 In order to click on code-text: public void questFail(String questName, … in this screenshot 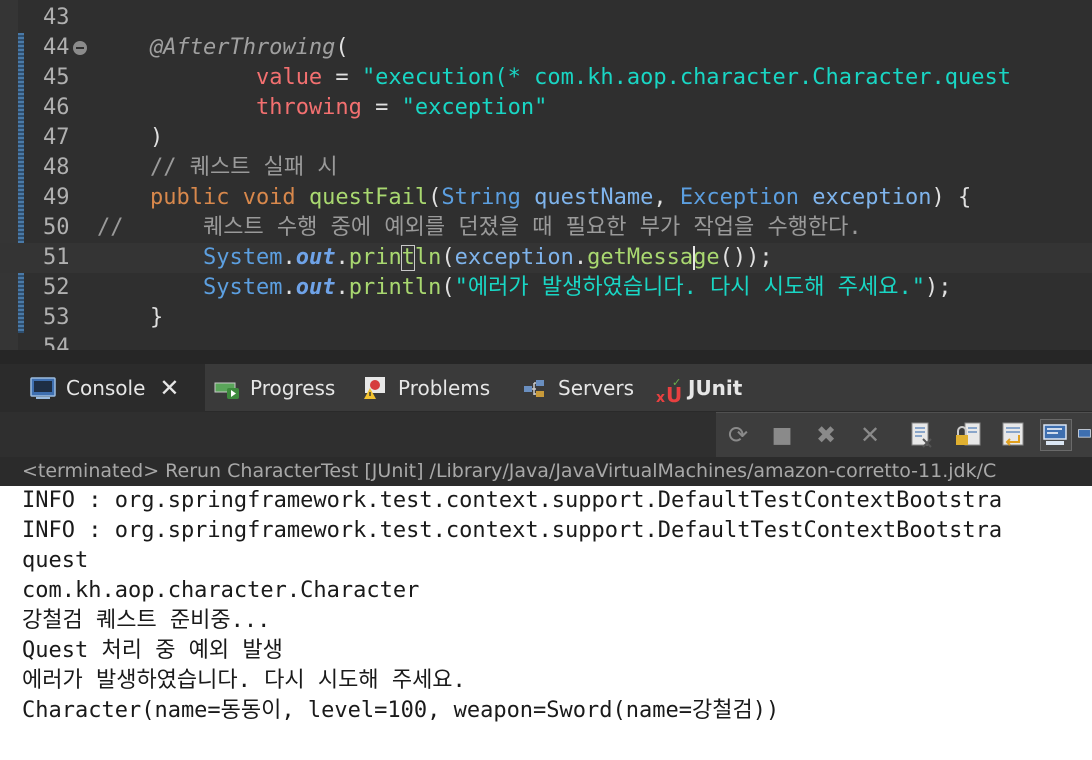, I will do `click(534, 198)`.